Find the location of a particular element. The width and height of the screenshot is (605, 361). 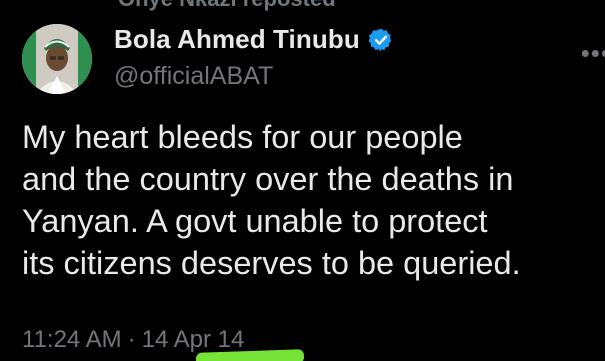

author-name-row: Bola Ahmed Tinubu is located at coordinates (254, 39).